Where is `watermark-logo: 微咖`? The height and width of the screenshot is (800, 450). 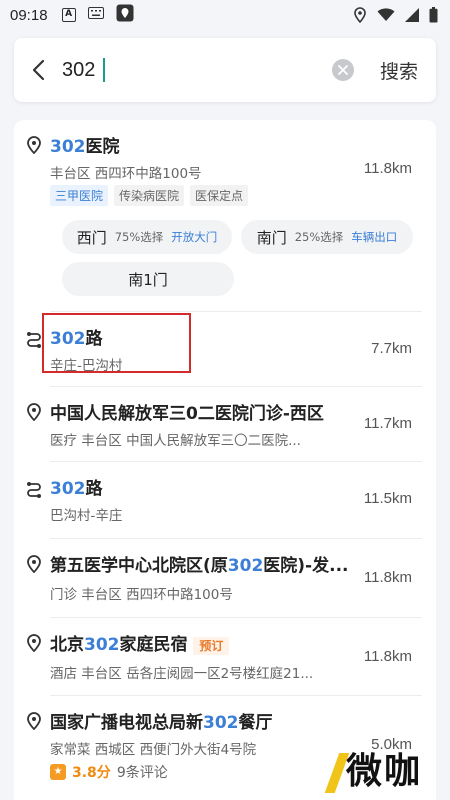 watermark-logo: 微咖 is located at coordinates (373, 768).